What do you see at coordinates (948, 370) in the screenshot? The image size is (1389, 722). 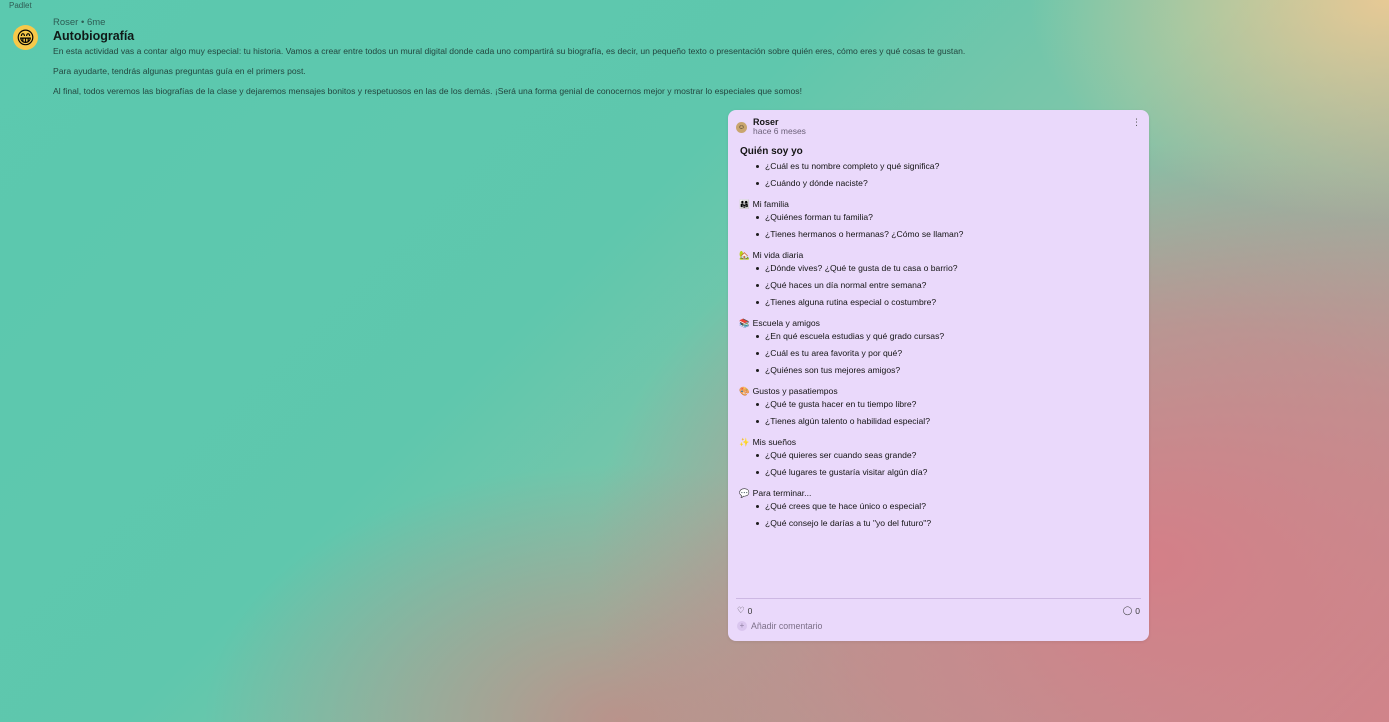 I see `question-item: ¿Quiénes son tus mejores amigos?` at bounding box center [948, 370].